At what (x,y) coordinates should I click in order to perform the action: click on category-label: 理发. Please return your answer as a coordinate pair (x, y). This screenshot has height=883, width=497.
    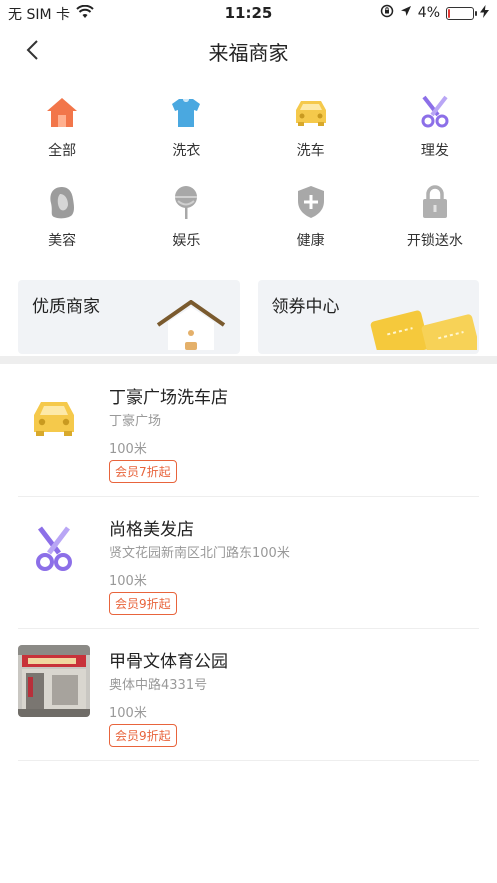
    Looking at the image, I should click on (434, 151).